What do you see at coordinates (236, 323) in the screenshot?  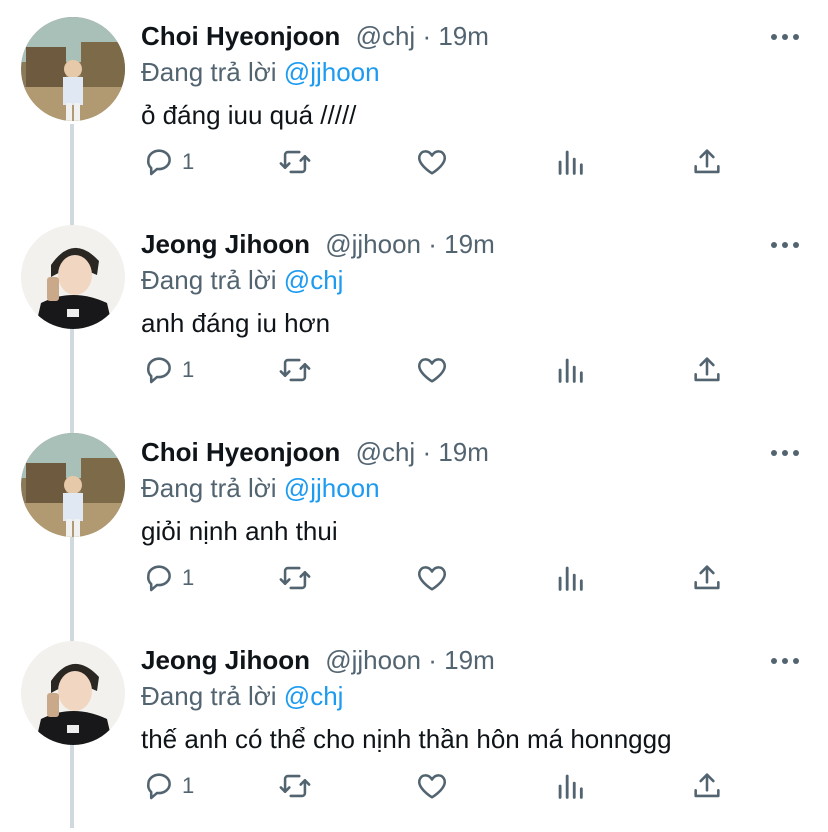 I see `tweet-text: anh đáng iu hơn` at bounding box center [236, 323].